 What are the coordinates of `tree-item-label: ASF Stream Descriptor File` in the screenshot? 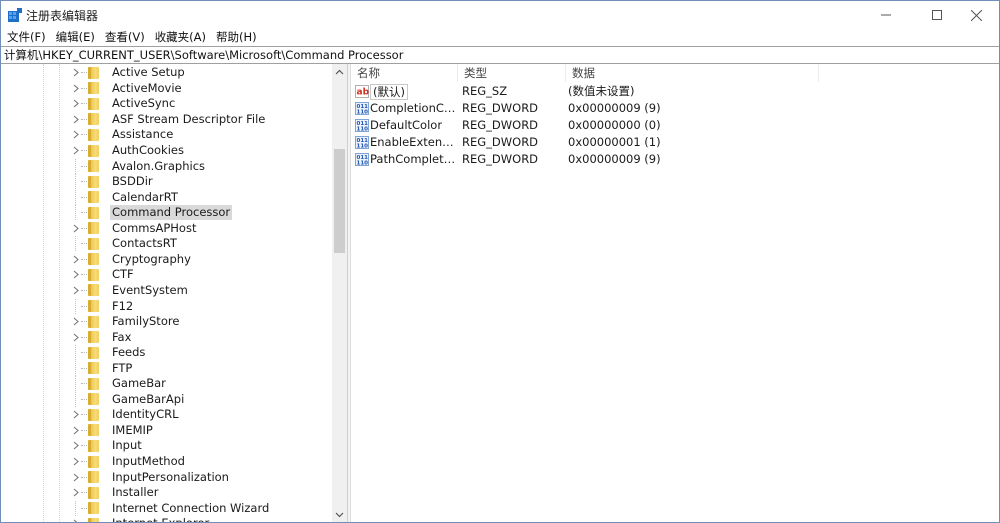 It's located at (188, 119).